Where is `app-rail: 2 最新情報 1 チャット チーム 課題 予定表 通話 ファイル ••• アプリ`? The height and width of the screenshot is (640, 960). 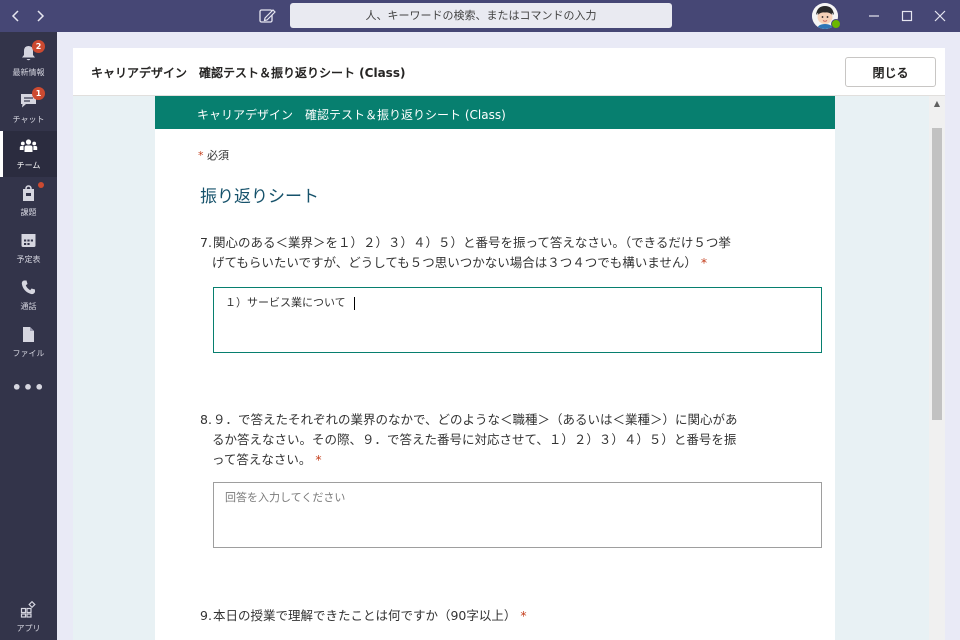 app-rail: 2 最新情報 1 チャット チーム 課題 予定表 通話 ファイル ••• アプリ is located at coordinates (28, 336).